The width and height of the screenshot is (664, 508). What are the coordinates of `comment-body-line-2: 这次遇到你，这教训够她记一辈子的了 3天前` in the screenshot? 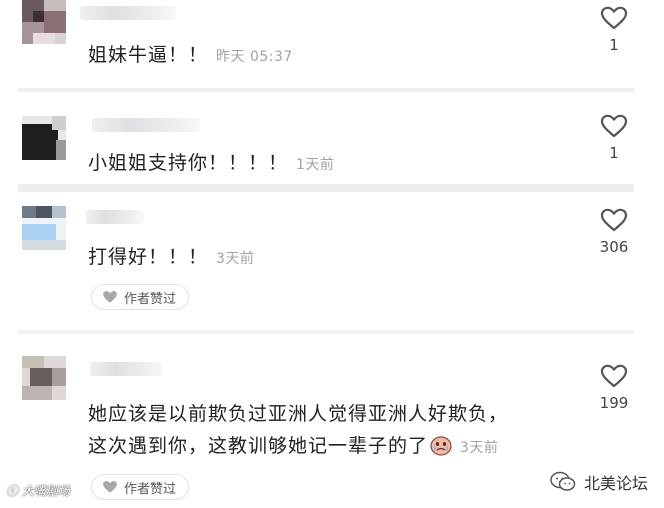 It's located at (298, 447).